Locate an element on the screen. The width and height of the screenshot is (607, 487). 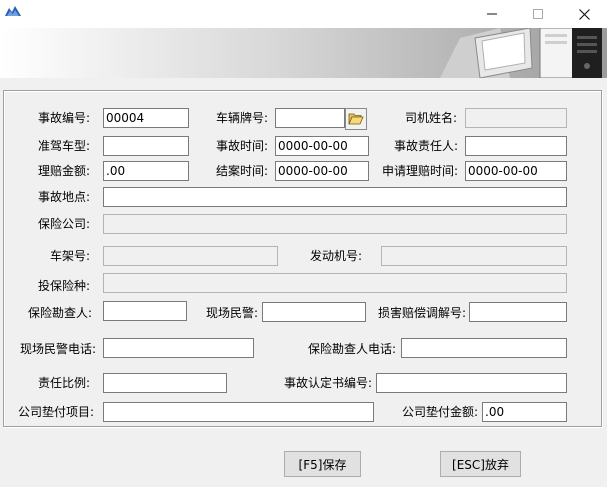
insurance-company-field is located at coordinates (335, 224).